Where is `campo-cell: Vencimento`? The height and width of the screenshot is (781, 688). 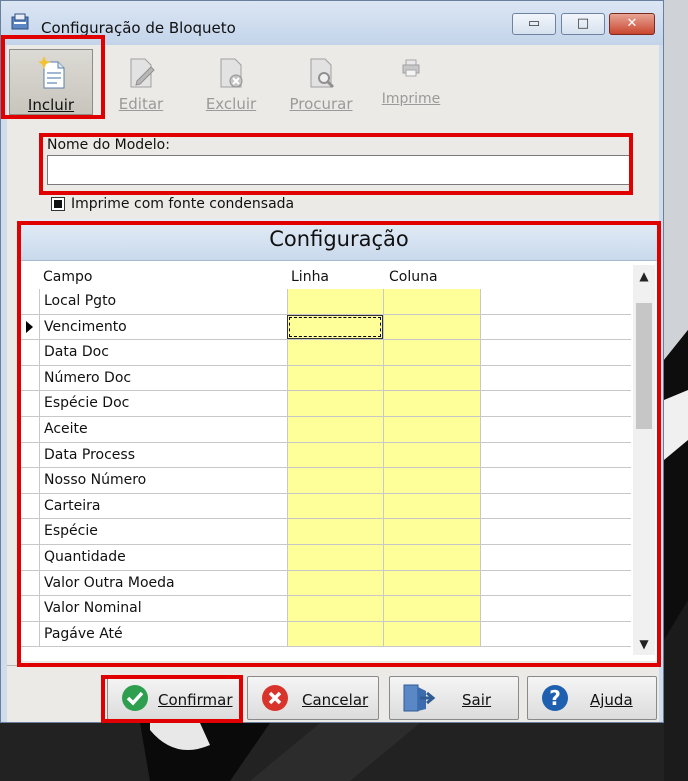
campo-cell: Vencimento is located at coordinates (165, 327).